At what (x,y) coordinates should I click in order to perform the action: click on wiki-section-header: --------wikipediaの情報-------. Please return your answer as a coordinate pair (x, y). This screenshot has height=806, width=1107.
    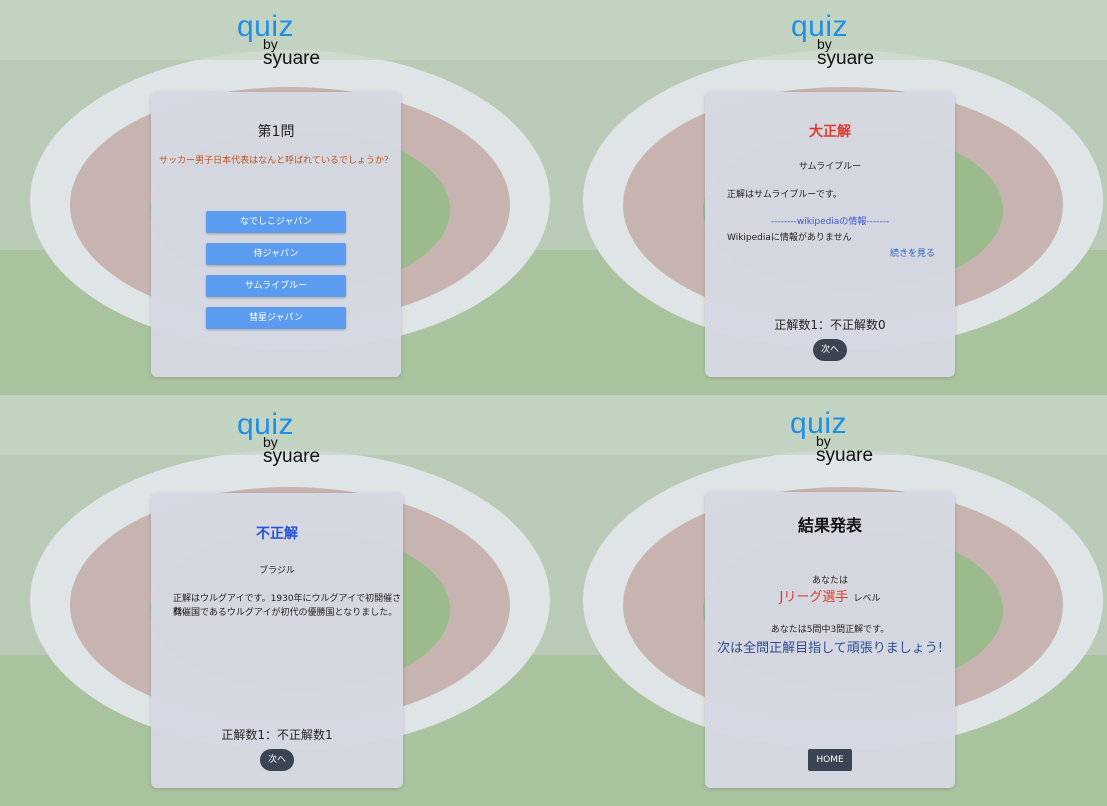
    Looking at the image, I should click on (830, 222).